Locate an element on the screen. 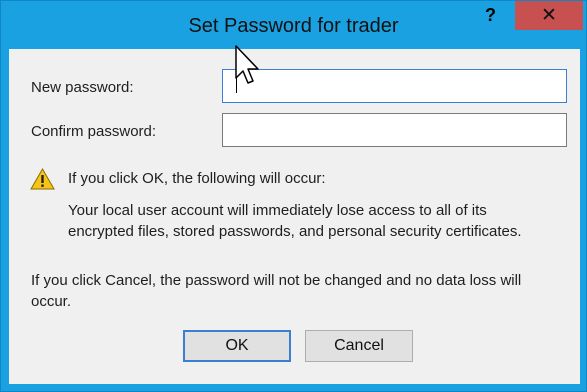  ok-button: OK is located at coordinates (237, 346).